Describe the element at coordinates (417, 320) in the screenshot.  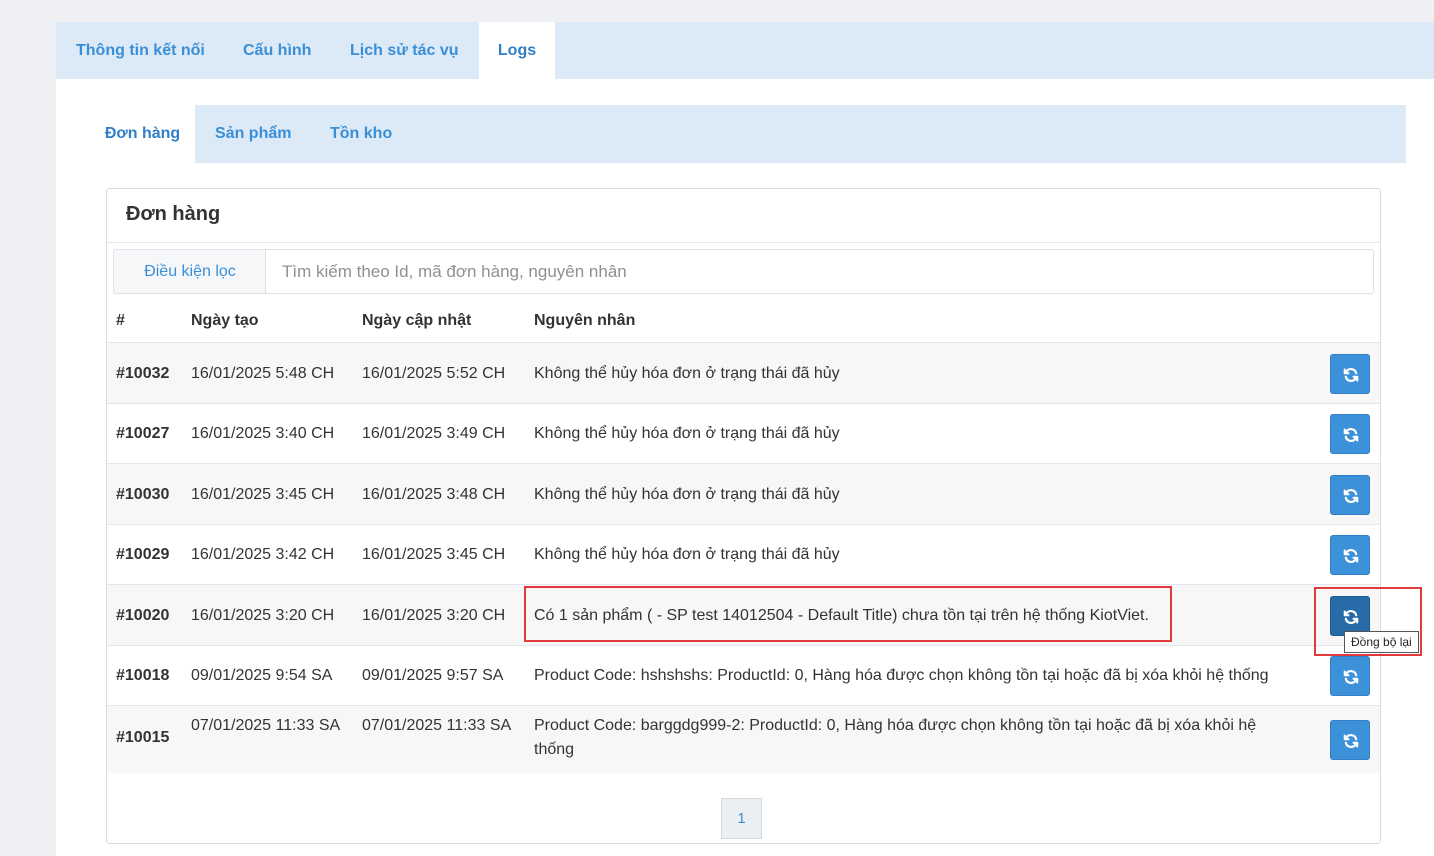
I see `column-header-updated: Ngày cập nhật` at that location.